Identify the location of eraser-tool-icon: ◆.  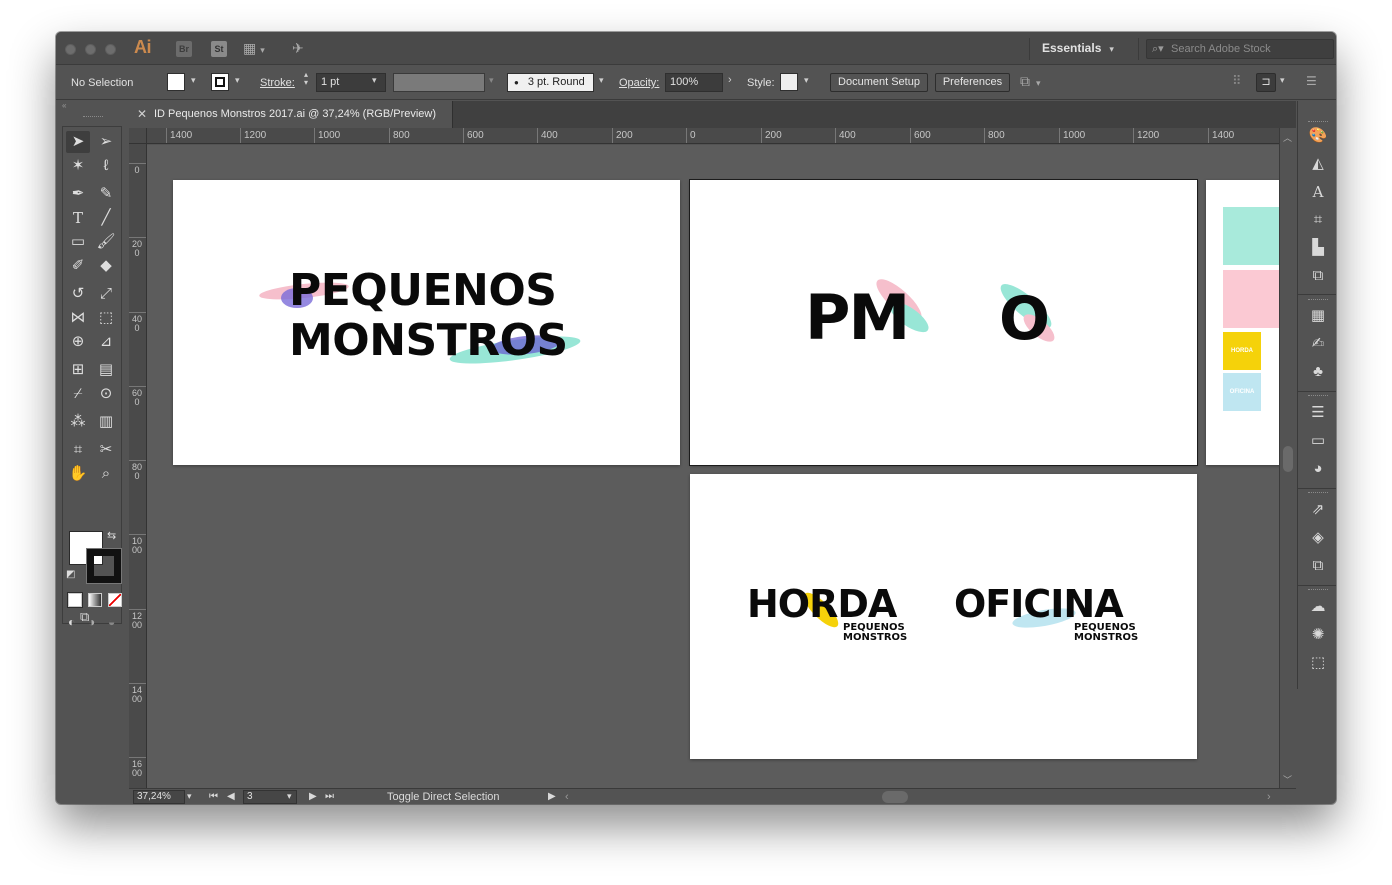
(106, 266).